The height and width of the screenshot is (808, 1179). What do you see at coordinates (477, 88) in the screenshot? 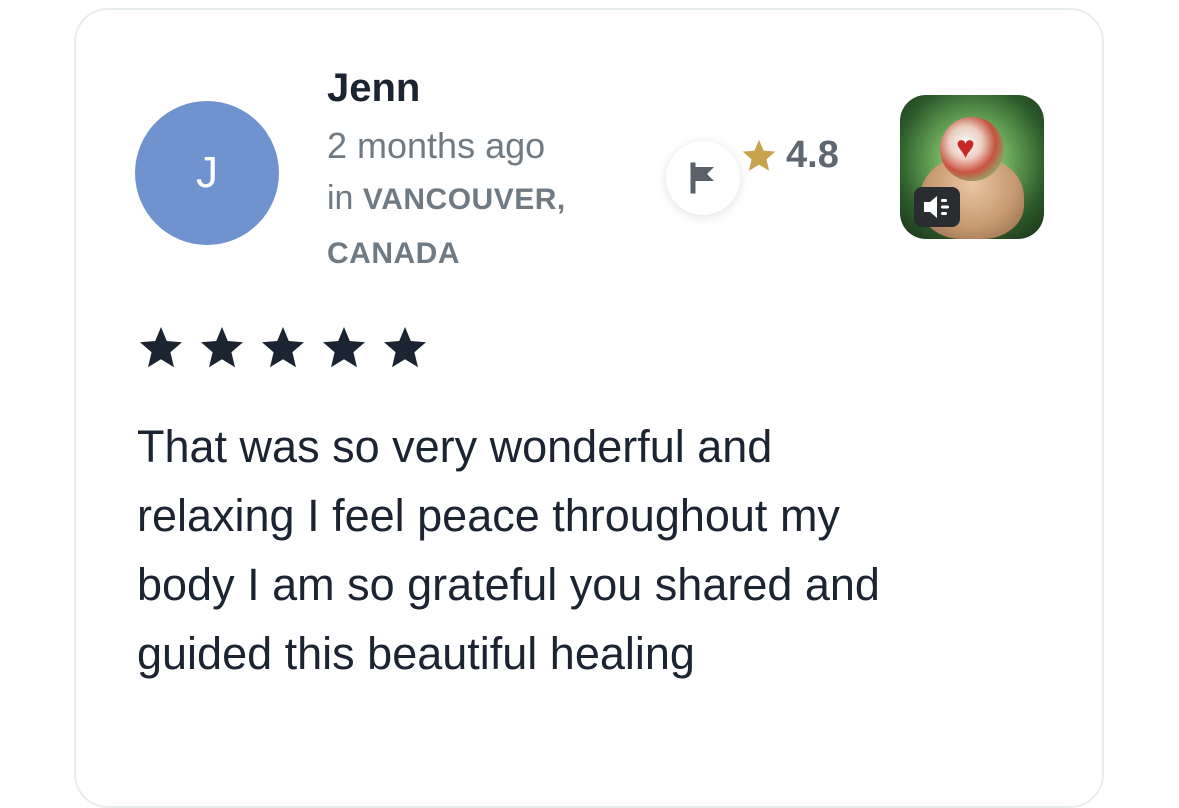
I see `reviewer-name: Jenn` at bounding box center [477, 88].